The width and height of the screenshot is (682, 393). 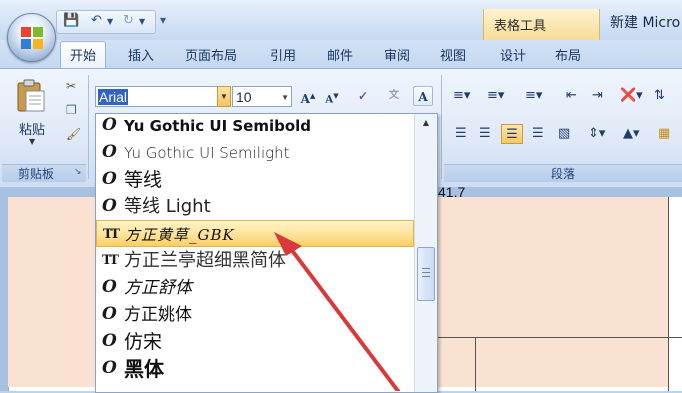 I want to click on document-title: 新建 Micro, so click(x=645, y=23).